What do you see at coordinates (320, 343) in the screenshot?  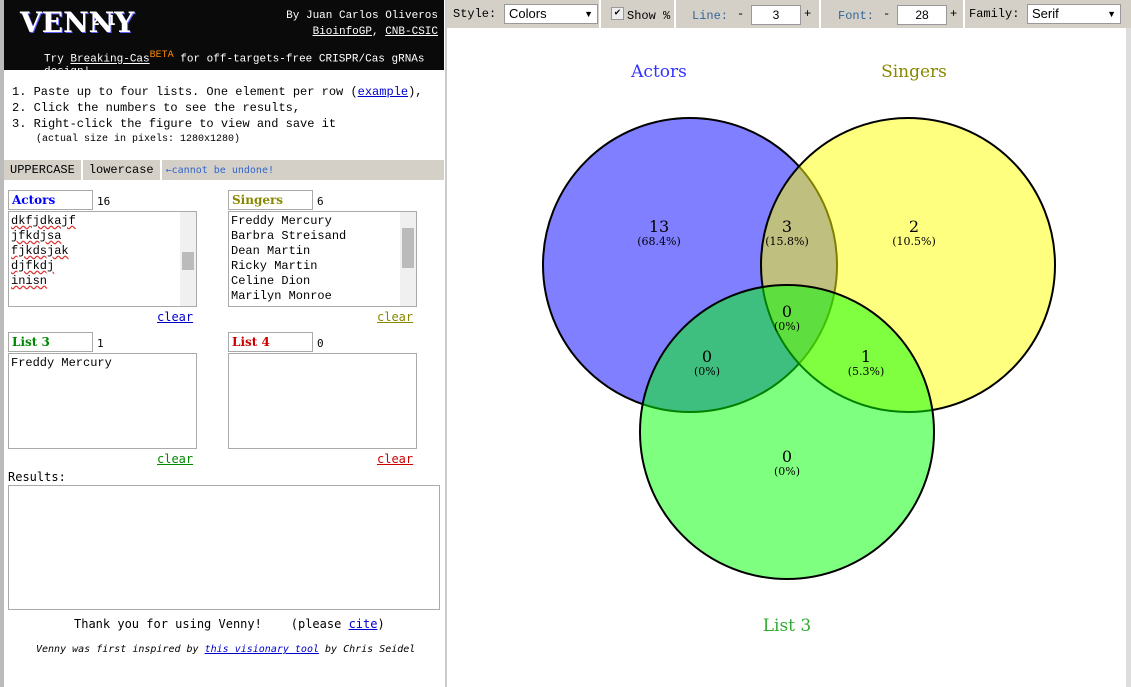 I see `list-4-count: 0` at bounding box center [320, 343].